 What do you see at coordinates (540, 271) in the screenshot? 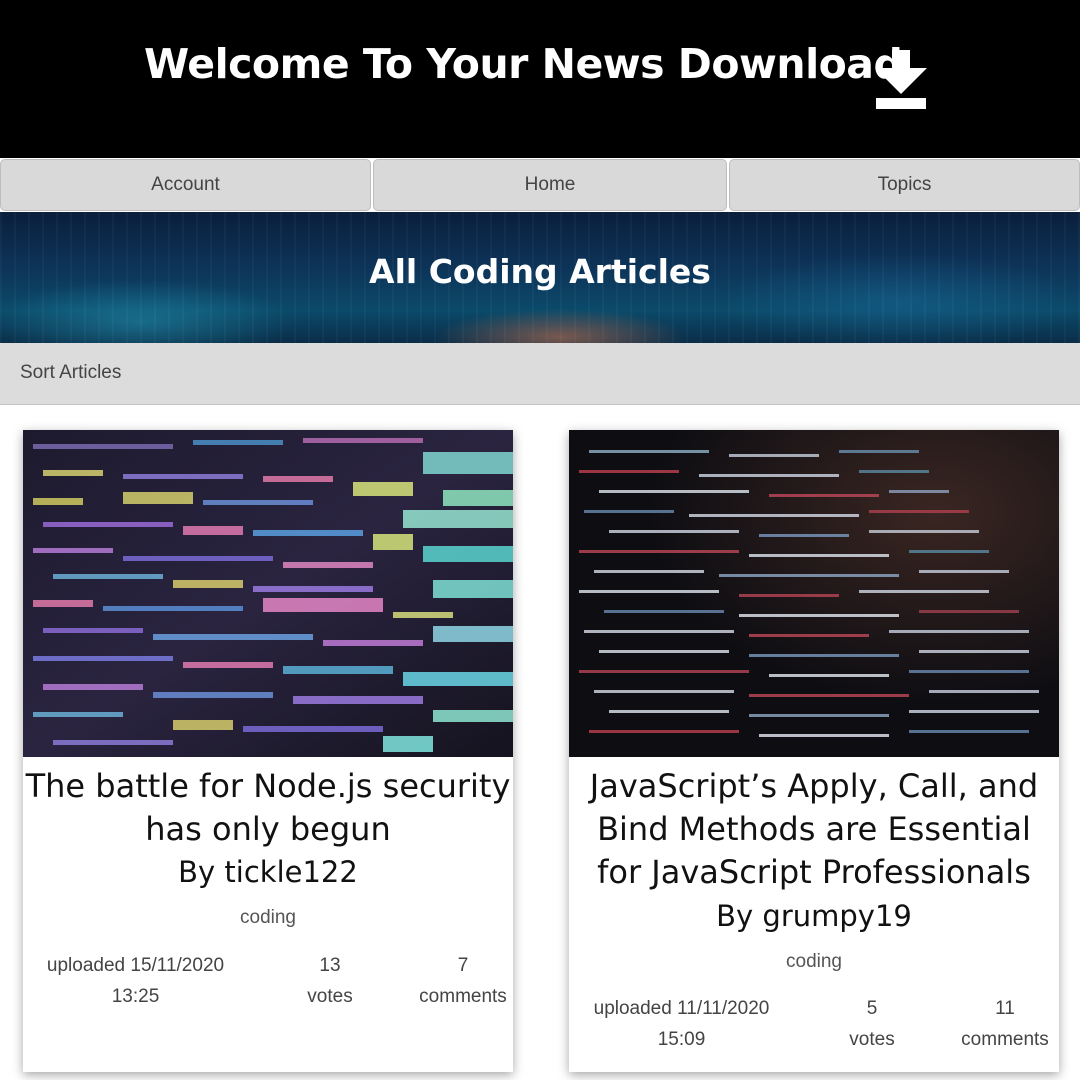
I see `page-title: All Coding Articles` at bounding box center [540, 271].